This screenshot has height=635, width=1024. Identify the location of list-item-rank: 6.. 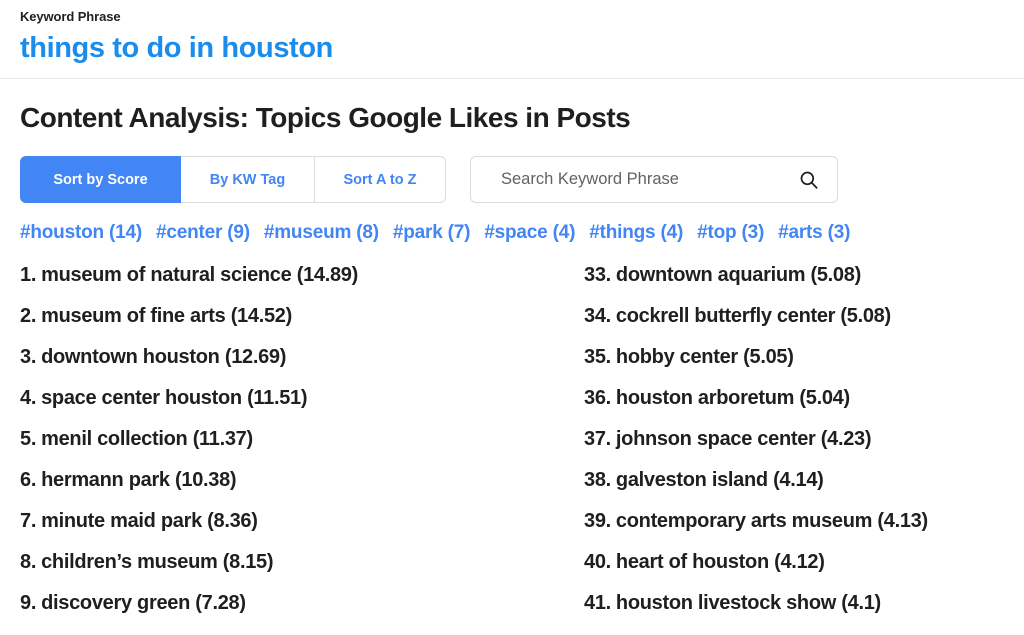
(28, 480).